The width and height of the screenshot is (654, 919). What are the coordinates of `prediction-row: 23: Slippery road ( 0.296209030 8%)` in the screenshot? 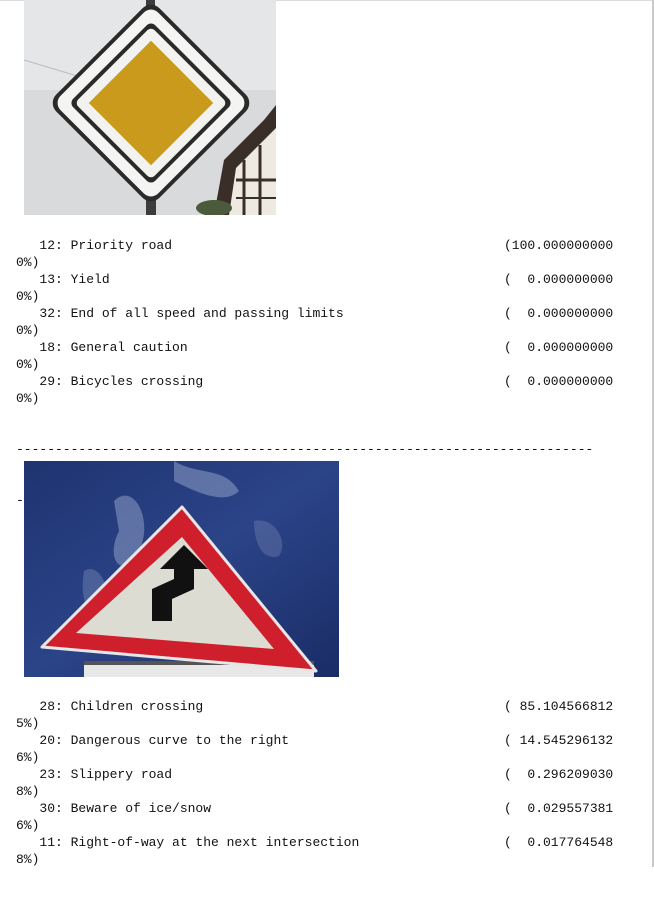 It's located at (320, 783).